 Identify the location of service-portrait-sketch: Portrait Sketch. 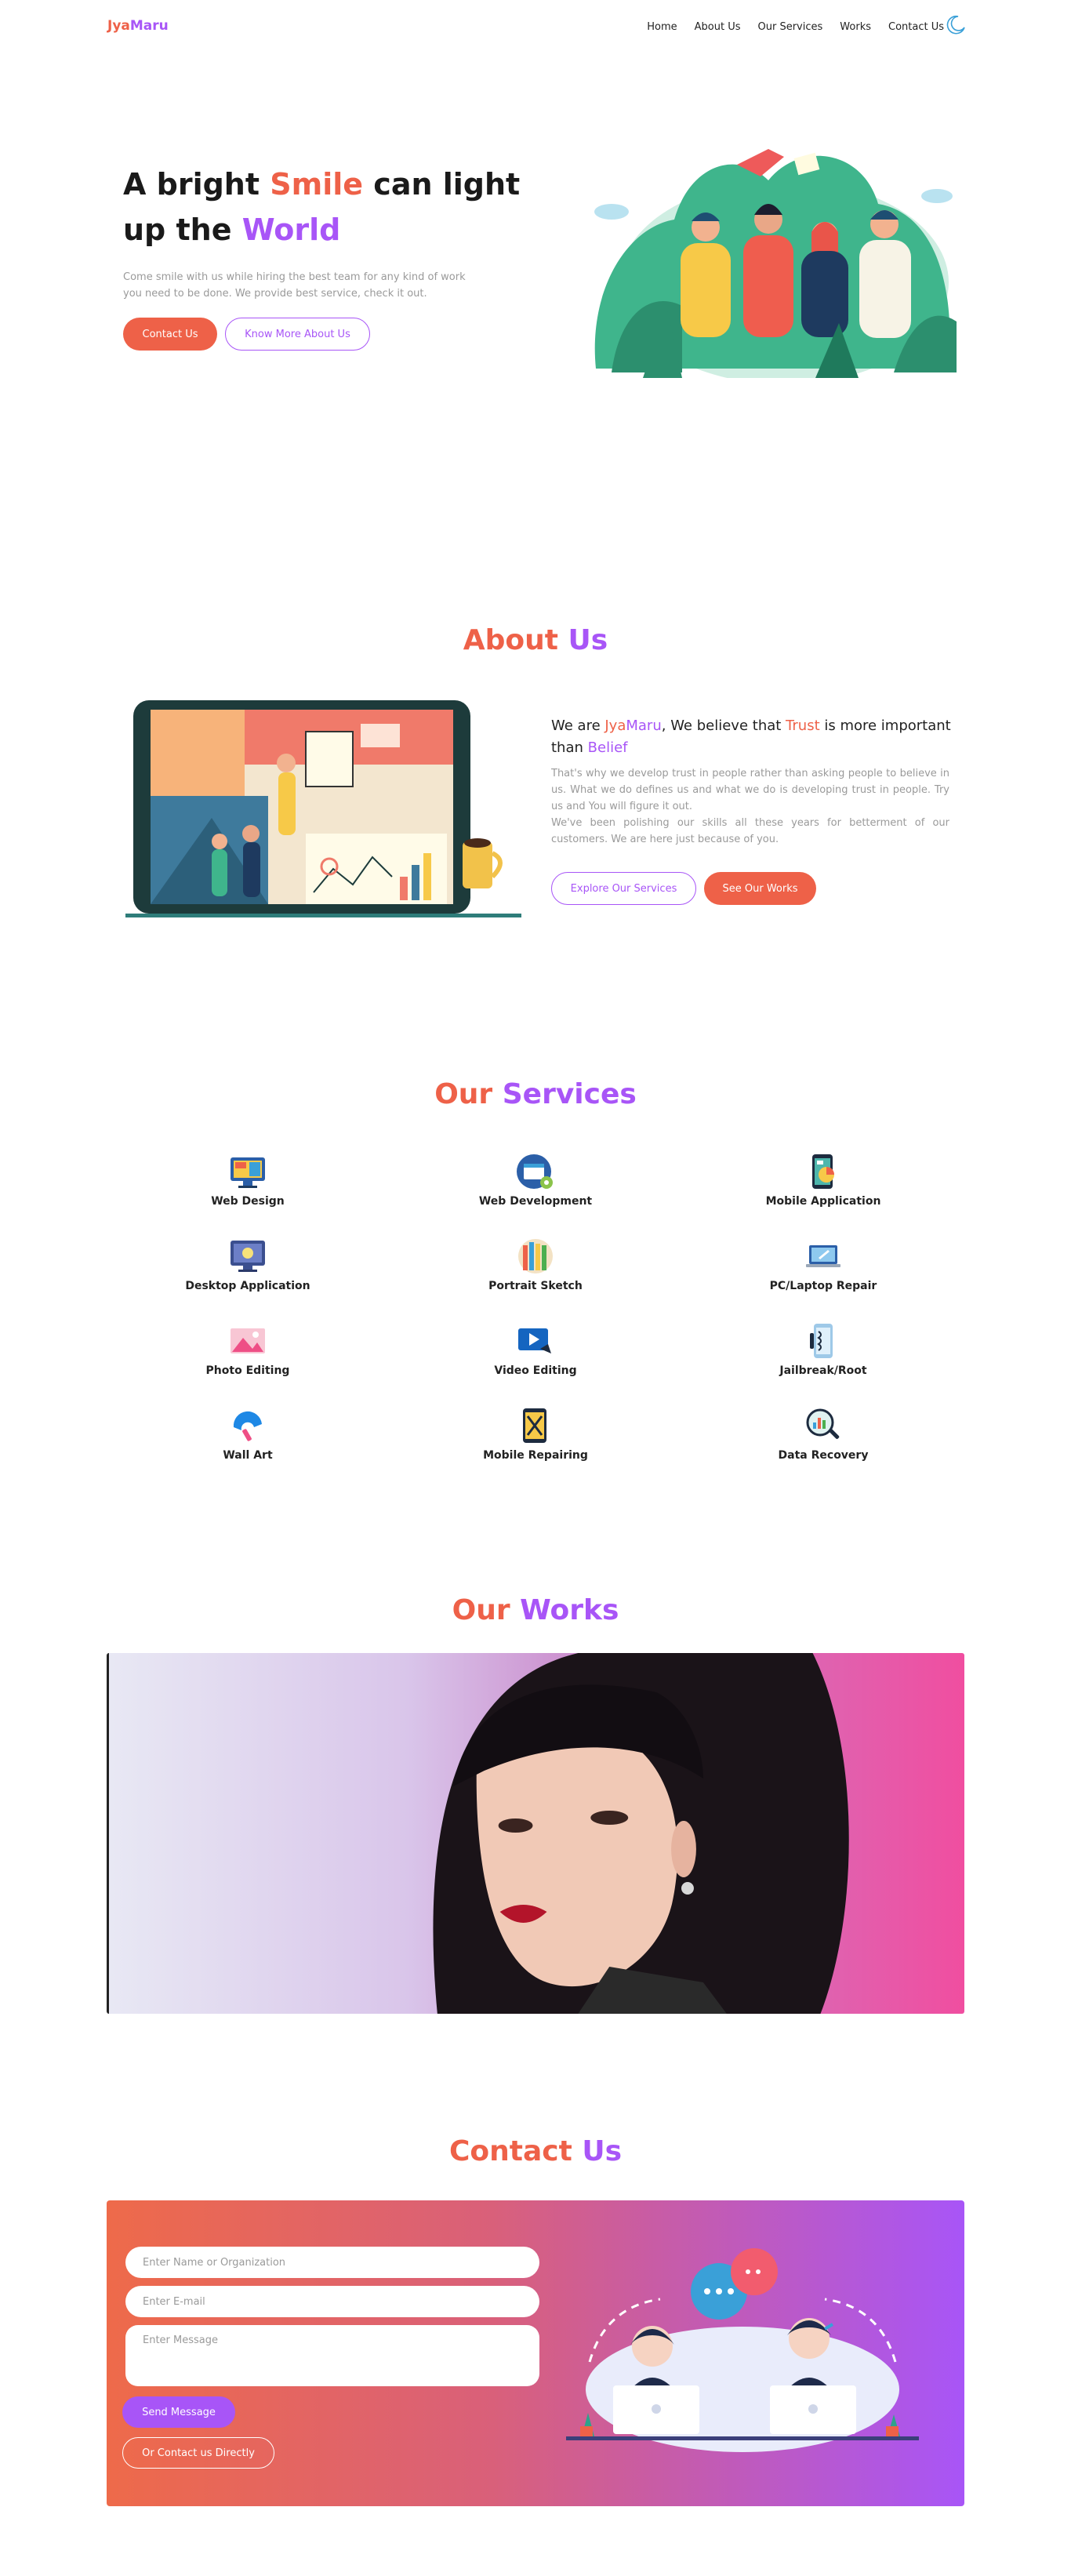
(535, 1264).